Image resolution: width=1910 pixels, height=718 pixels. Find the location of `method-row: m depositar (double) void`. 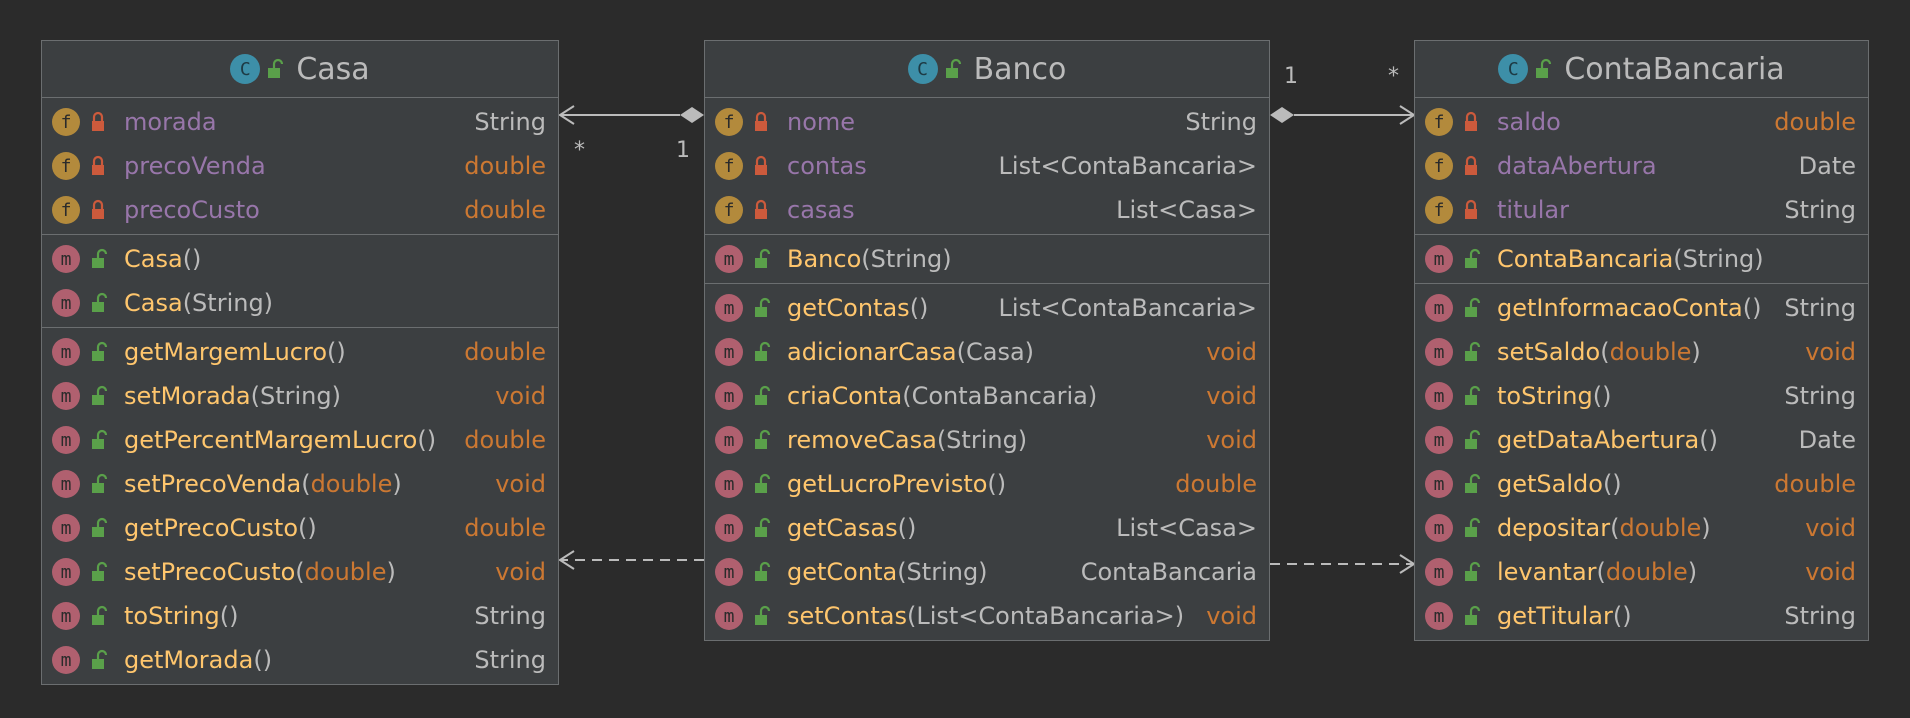

method-row: m depositar (double) void is located at coordinates (1641, 528).